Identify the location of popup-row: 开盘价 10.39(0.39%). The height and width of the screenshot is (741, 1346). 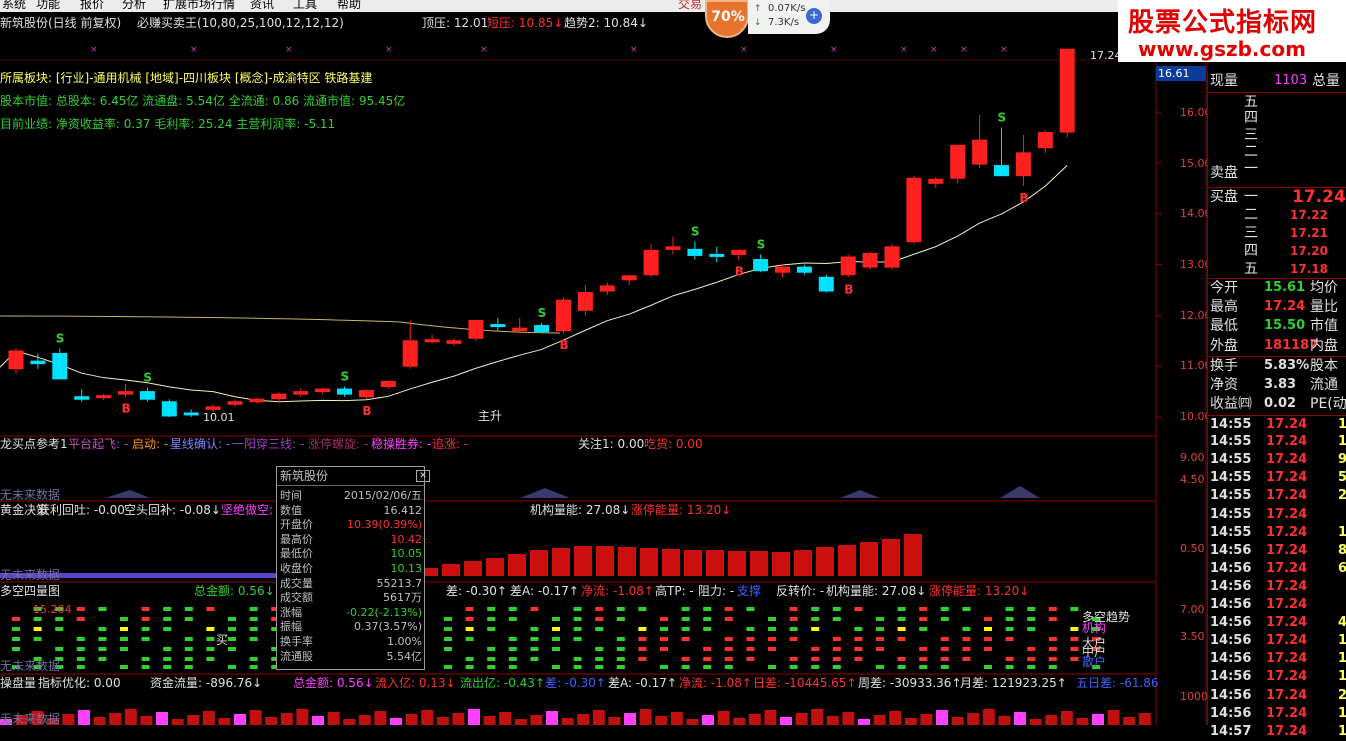
(351, 525).